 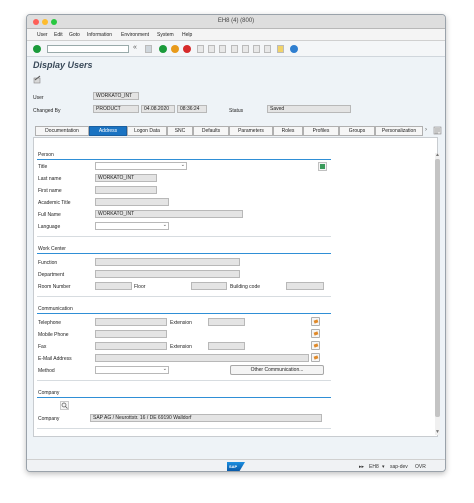 I want to click on enter-check-icon, so click(x=37, y=49).